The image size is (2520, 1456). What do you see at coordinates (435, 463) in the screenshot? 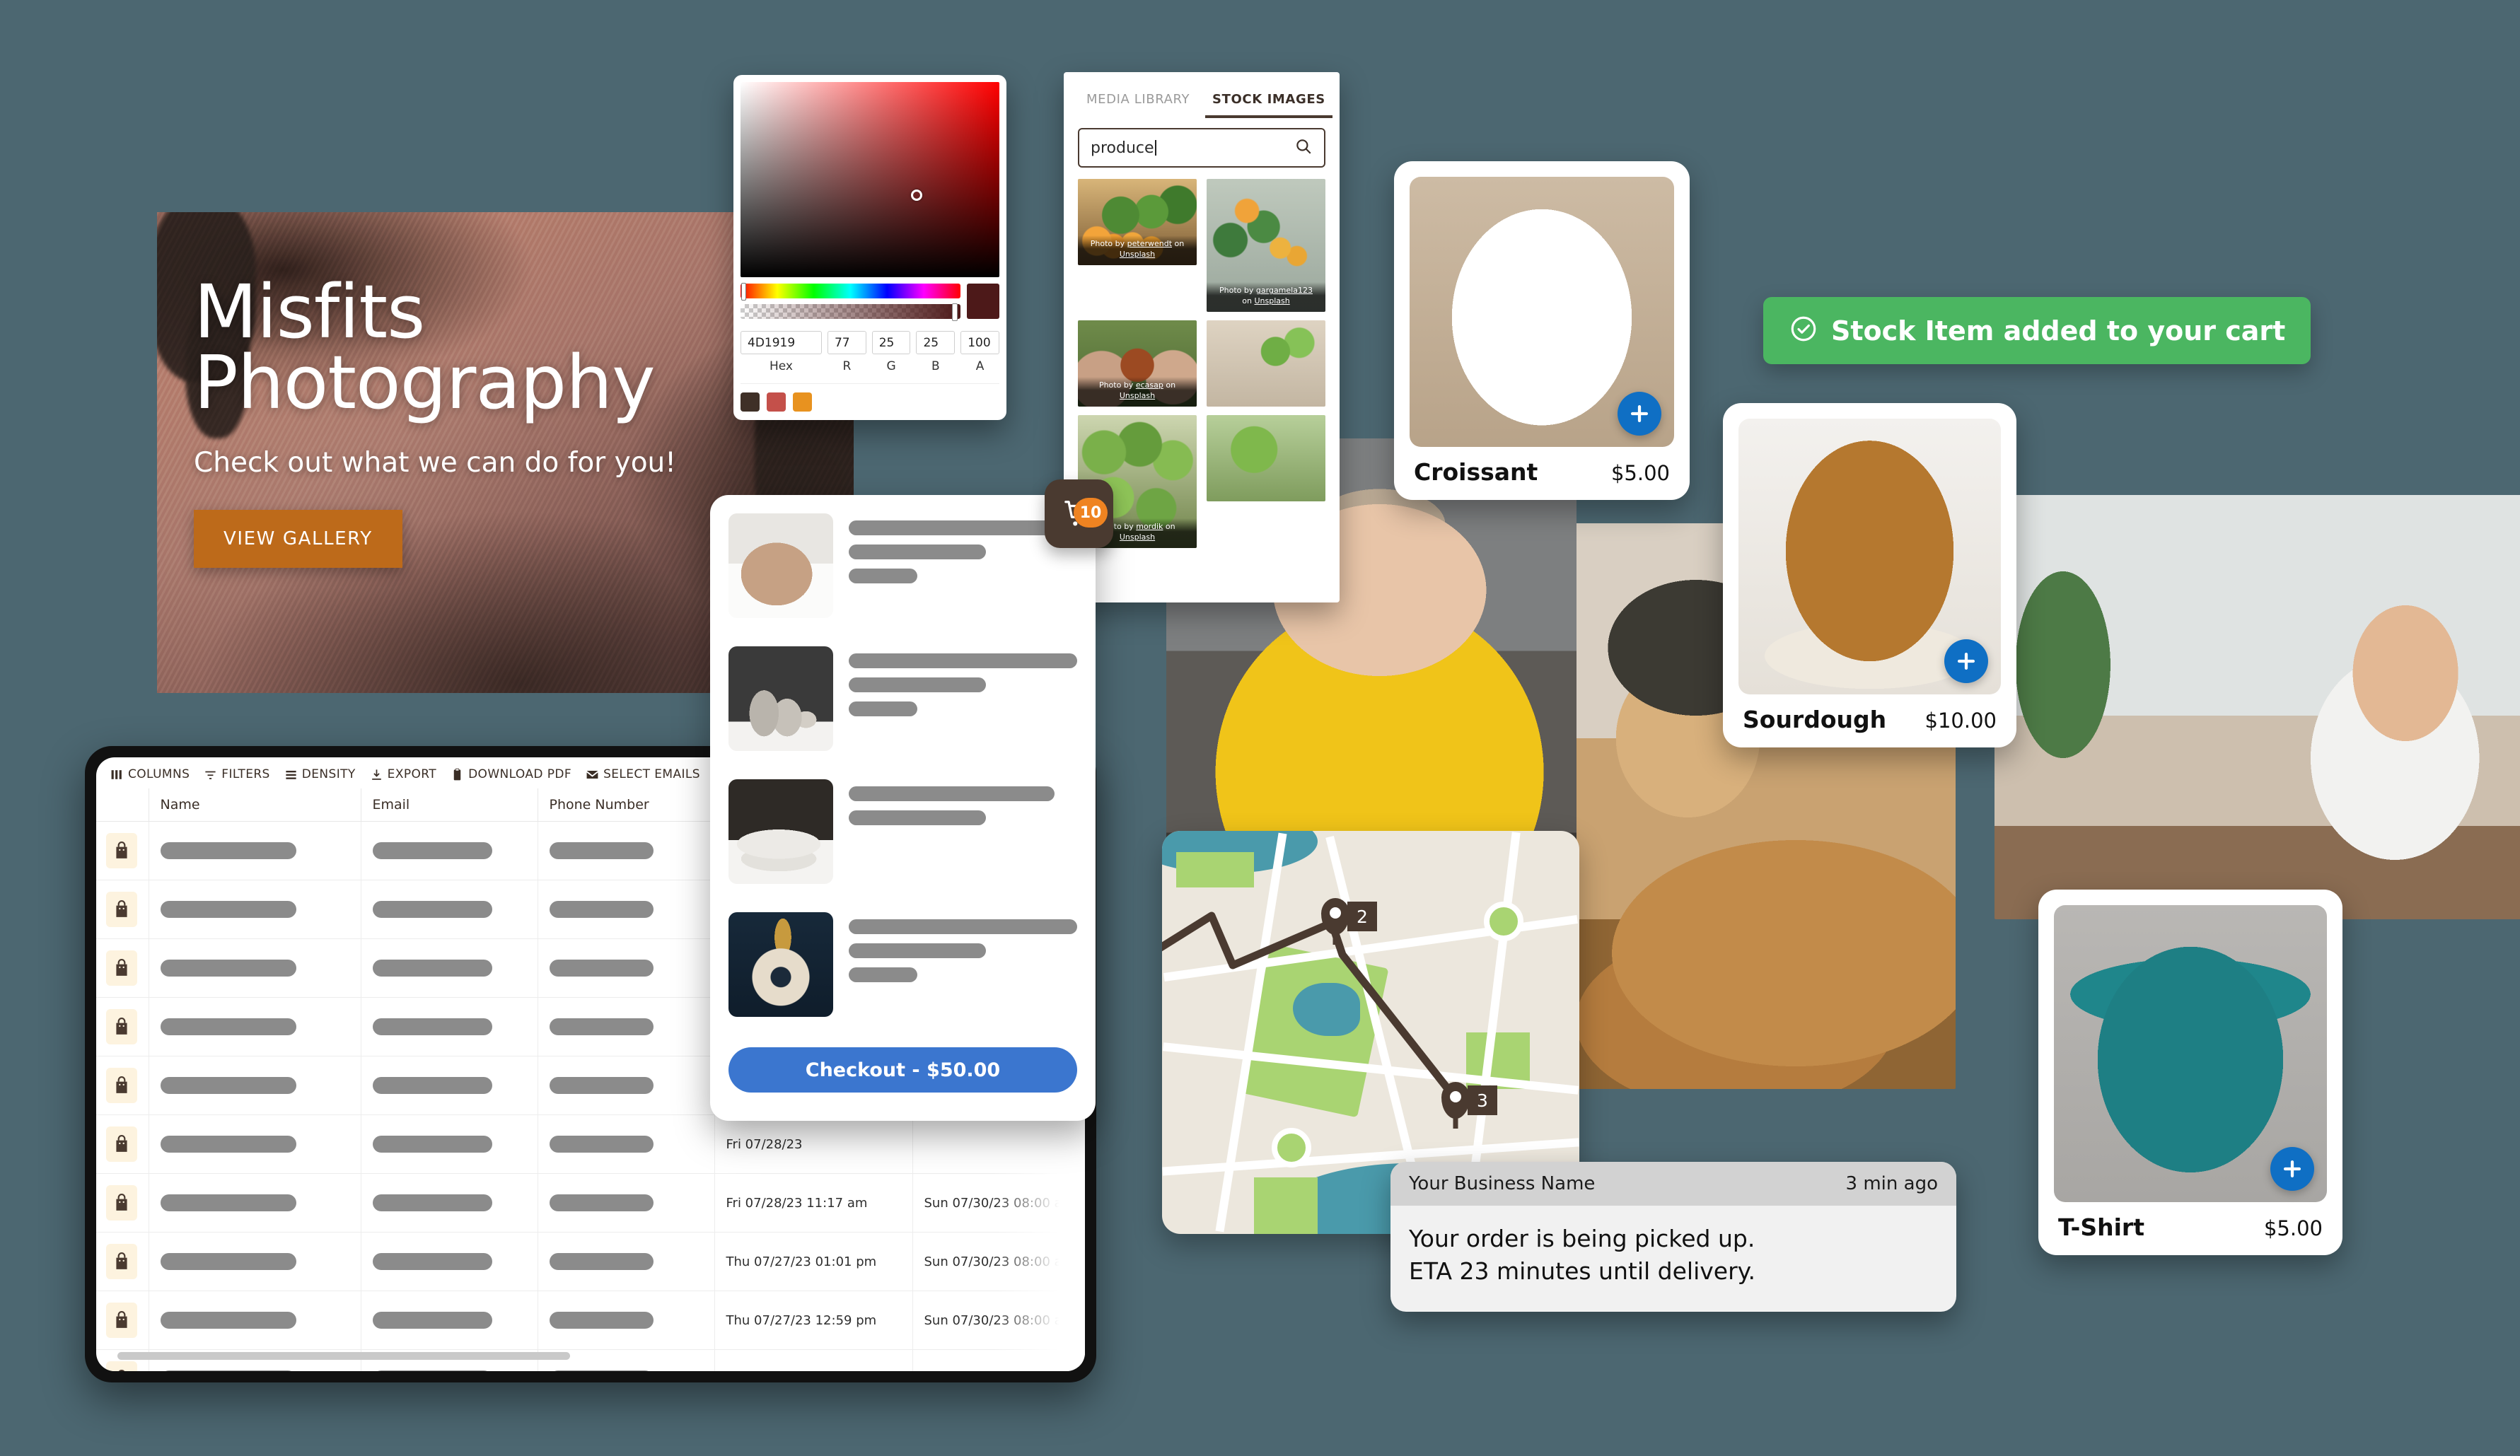
I see `hero-subtitle: Check out what we can do for you!` at bounding box center [435, 463].